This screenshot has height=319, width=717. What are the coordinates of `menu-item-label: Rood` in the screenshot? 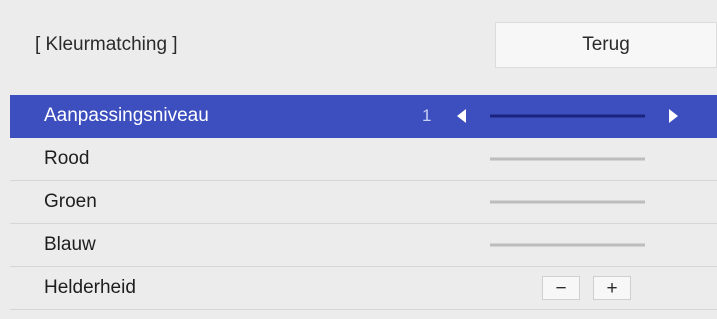 It's located at (67, 158).